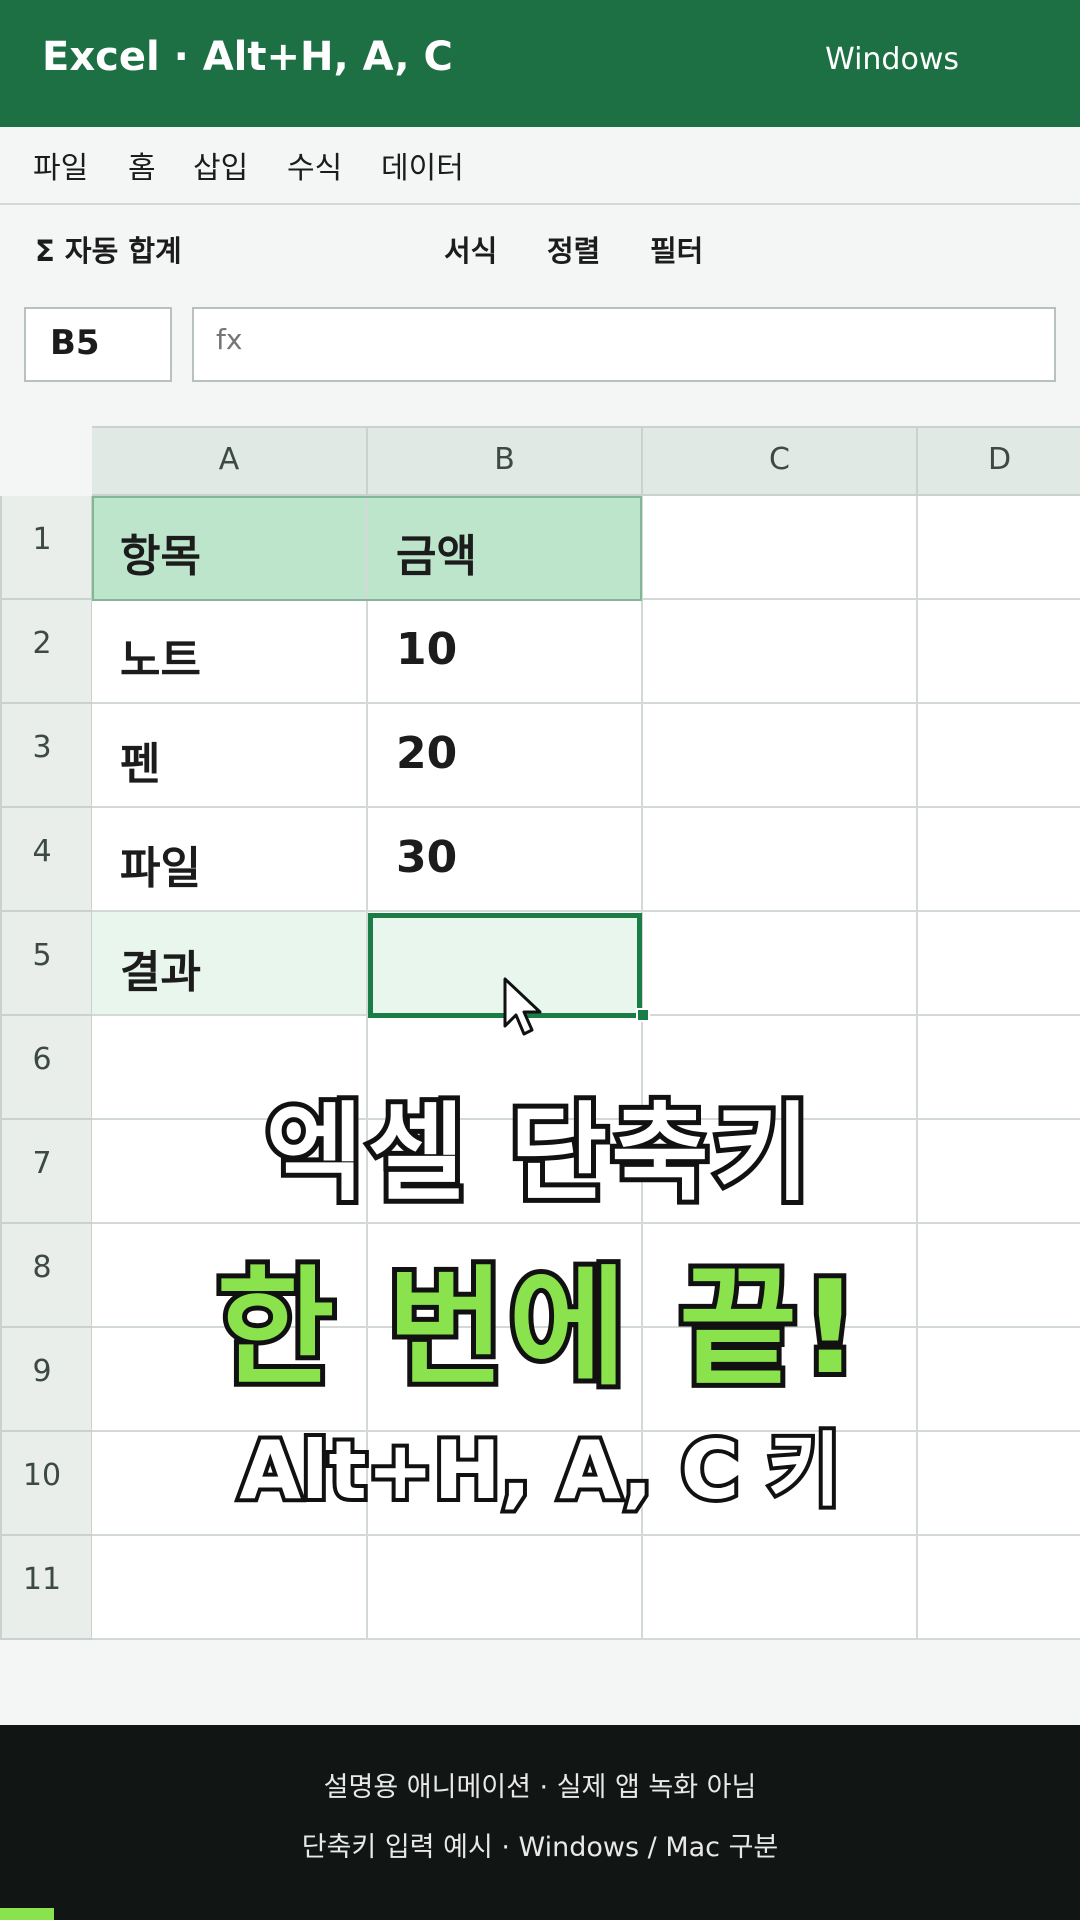  What do you see at coordinates (624, 344) in the screenshot?
I see `formula-input: fx` at bounding box center [624, 344].